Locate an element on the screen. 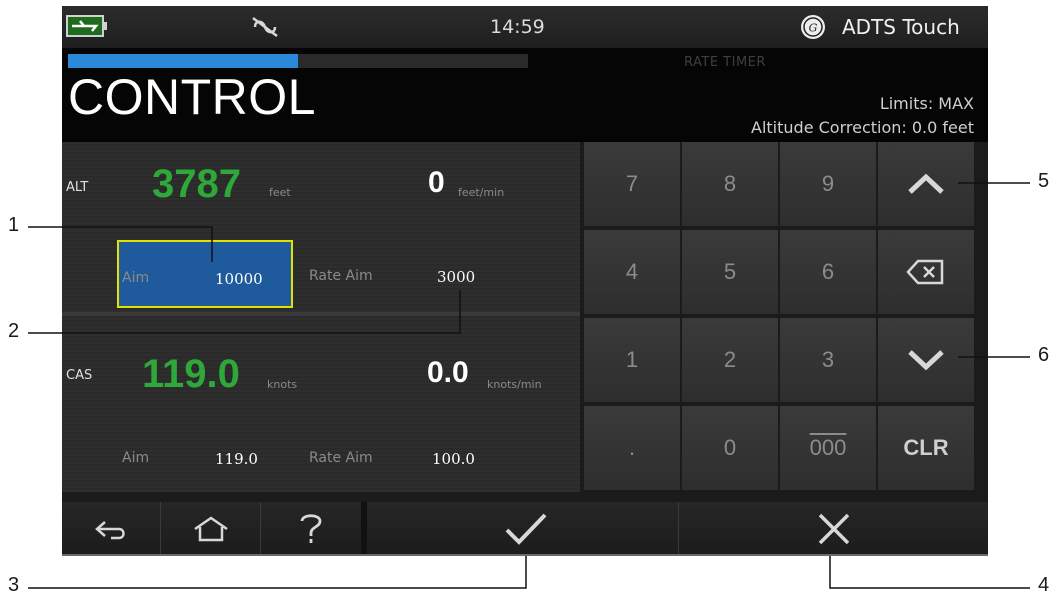 This screenshot has height=598, width=1060. callout-3-leader is located at coordinates (277, 572).